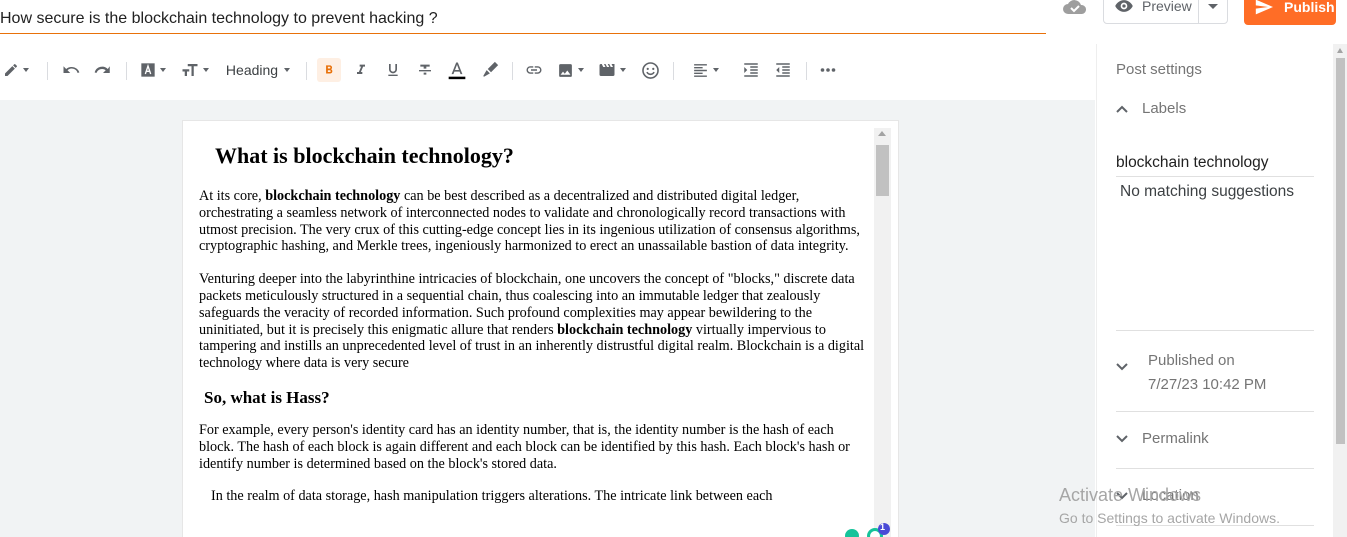 This screenshot has height=537, width=1347. I want to click on title-underline, so click(523, 33).